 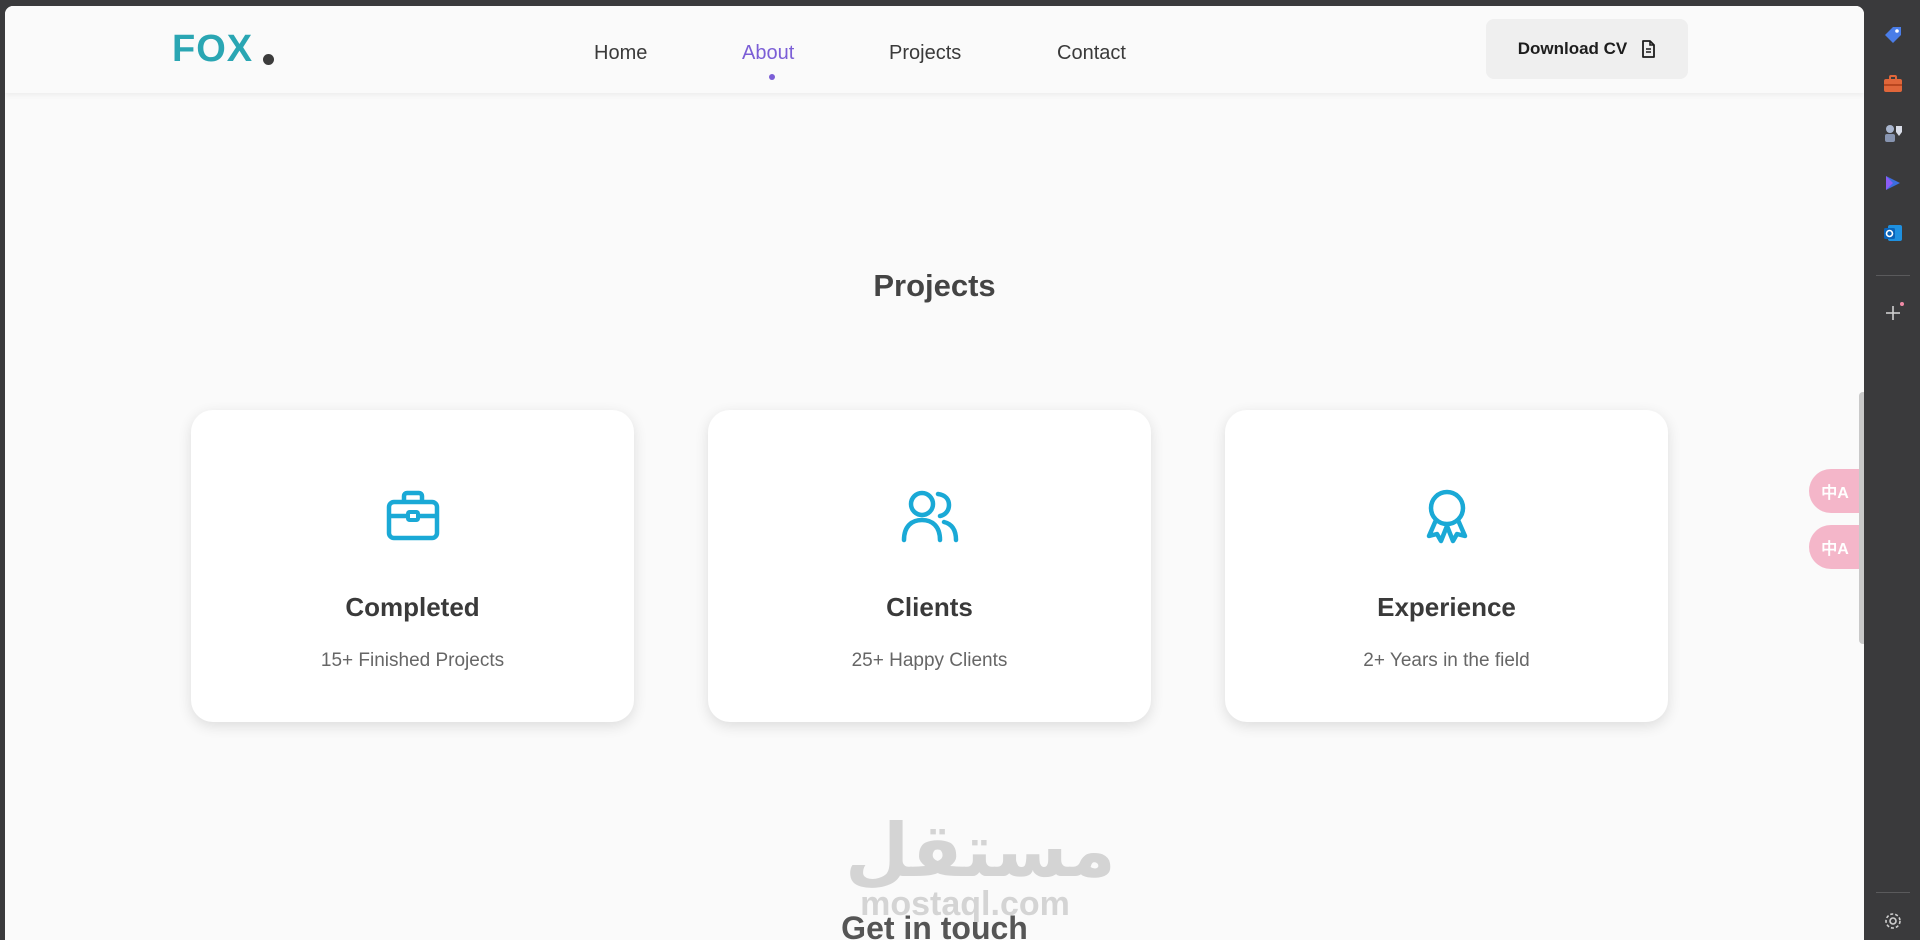 I want to click on scrollbar-thumb, so click(x=1861, y=518).